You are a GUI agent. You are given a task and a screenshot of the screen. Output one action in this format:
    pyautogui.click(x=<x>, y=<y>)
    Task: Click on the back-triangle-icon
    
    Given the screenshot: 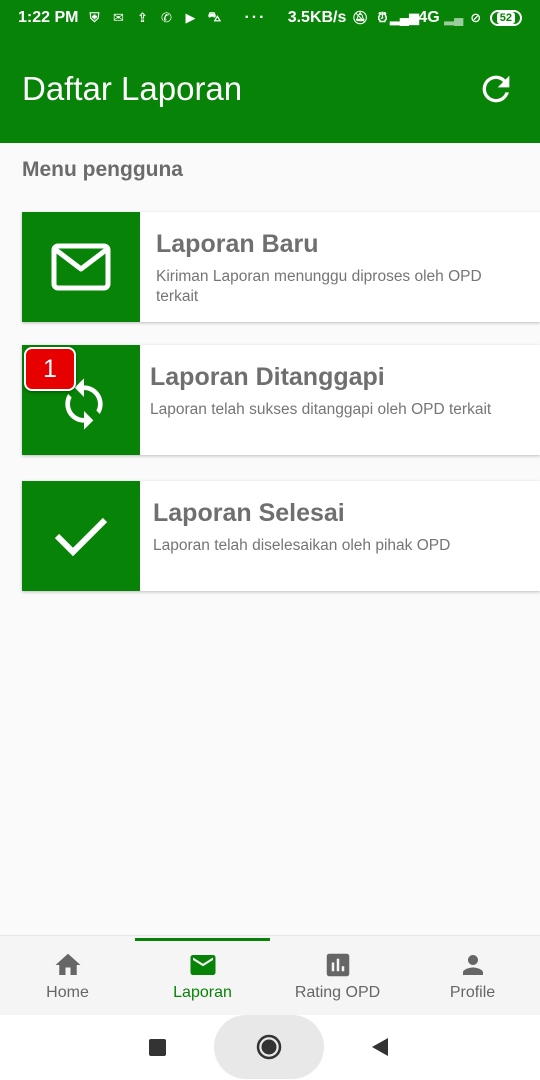 What is the action you would take?
    pyautogui.click(x=380, y=1047)
    